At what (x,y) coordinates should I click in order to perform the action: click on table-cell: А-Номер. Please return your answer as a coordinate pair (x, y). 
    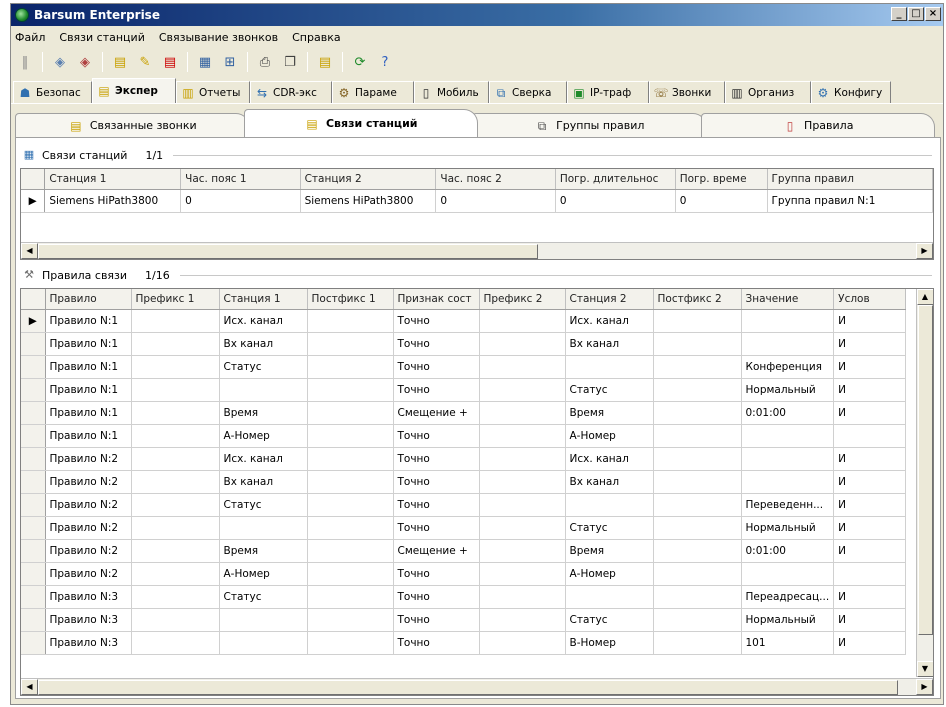
    Looking at the image, I should click on (263, 574).